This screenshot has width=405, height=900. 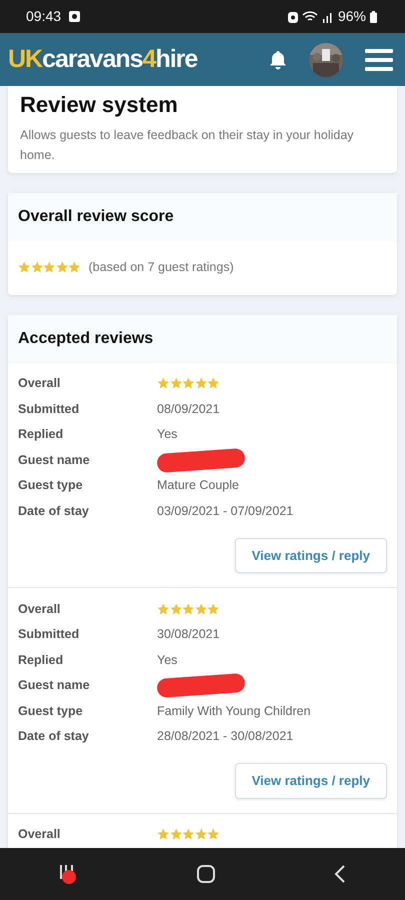 What do you see at coordinates (187, 145) in the screenshot?
I see `card-description: Allows guests to leave feedback on their stay in your holiday home.` at bounding box center [187, 145].